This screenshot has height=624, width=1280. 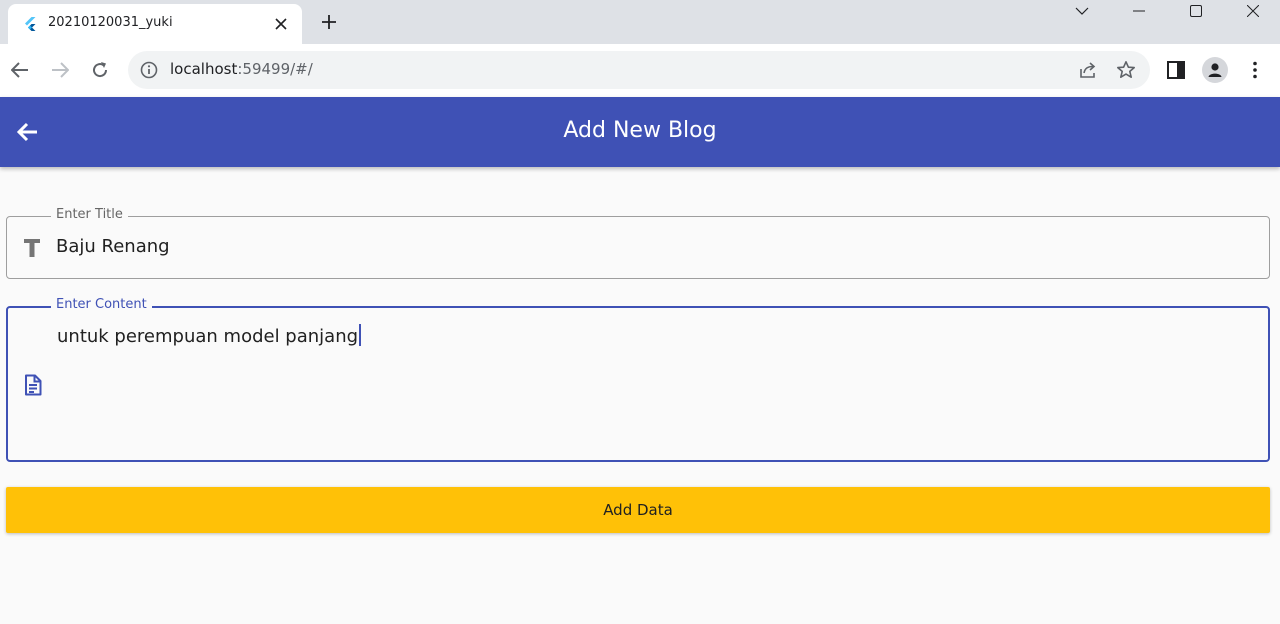 What do you see at coordinates (241, 69) in the screenshot?
I see `url-text: localhost:59499/#/` at bounding box center [241, 69].